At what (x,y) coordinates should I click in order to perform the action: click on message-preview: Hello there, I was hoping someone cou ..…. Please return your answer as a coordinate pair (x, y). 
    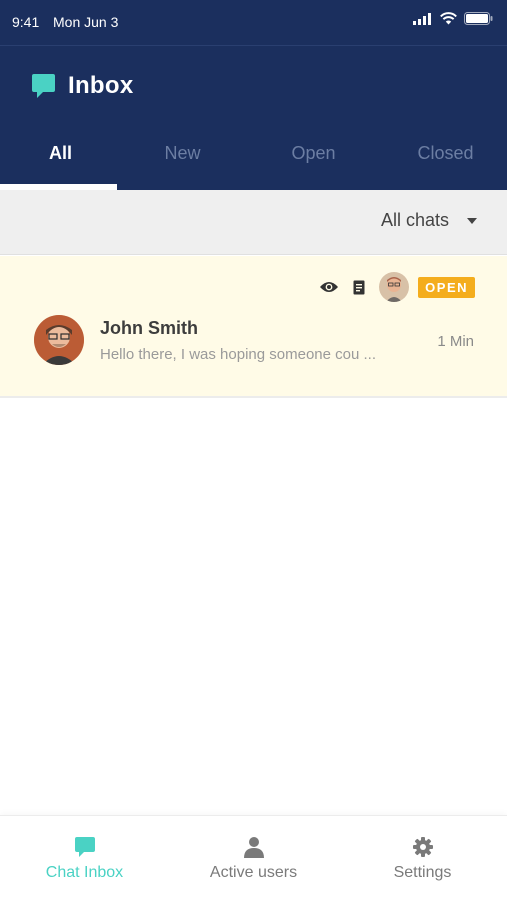
    Looking at the image, I should click on (238, 354).